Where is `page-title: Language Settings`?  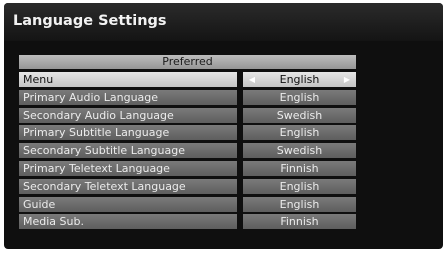 page-title: Language Settings is located at coordinates (90, 21).